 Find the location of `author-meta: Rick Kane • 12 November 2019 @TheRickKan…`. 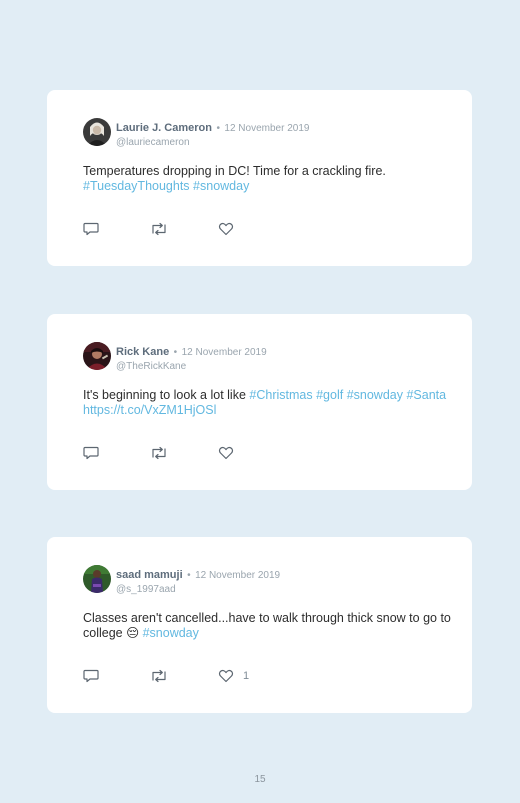

author-meta: Rick Kane • 12 November 2019 @TheRickKan… is located at coordinates (191, 357).